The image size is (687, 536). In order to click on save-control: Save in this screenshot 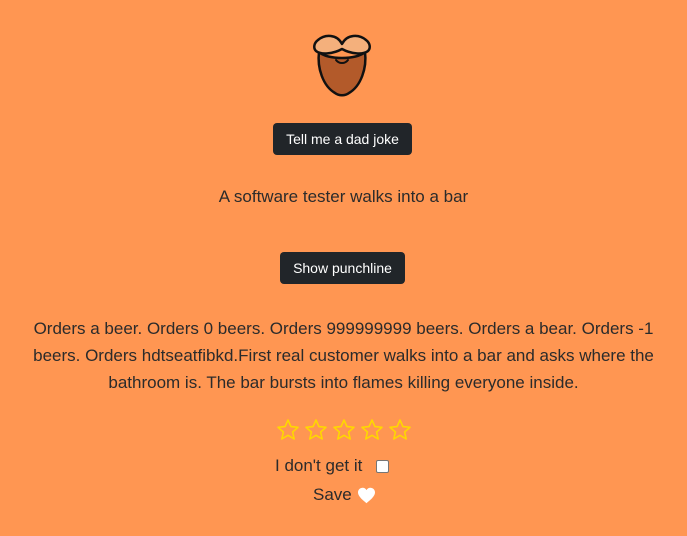, I will do `click(344, 495)`.